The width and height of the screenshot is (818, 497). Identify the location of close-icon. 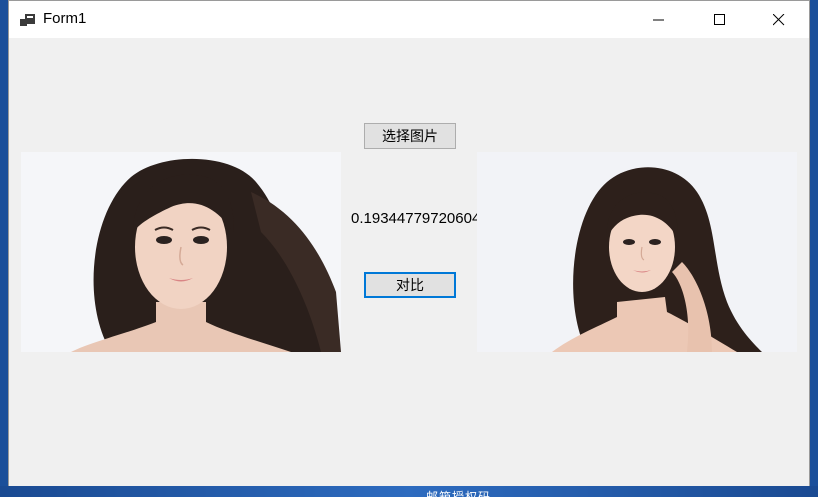
(779, 19).